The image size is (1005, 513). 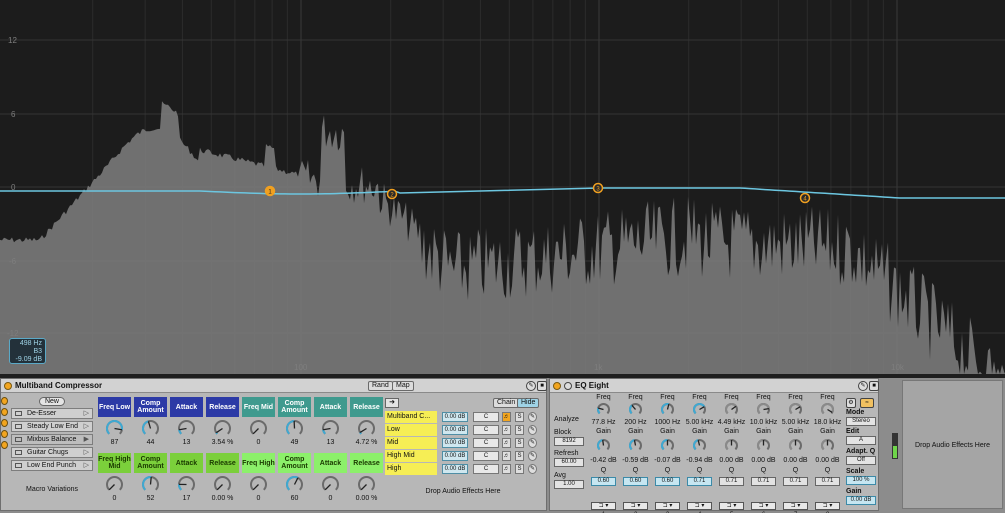 I want to click on block-select: 8192, so click(x=569, y=441).